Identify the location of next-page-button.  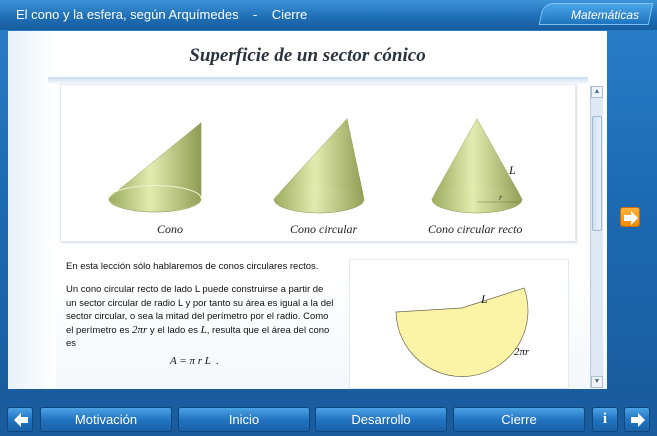
(630, 217).